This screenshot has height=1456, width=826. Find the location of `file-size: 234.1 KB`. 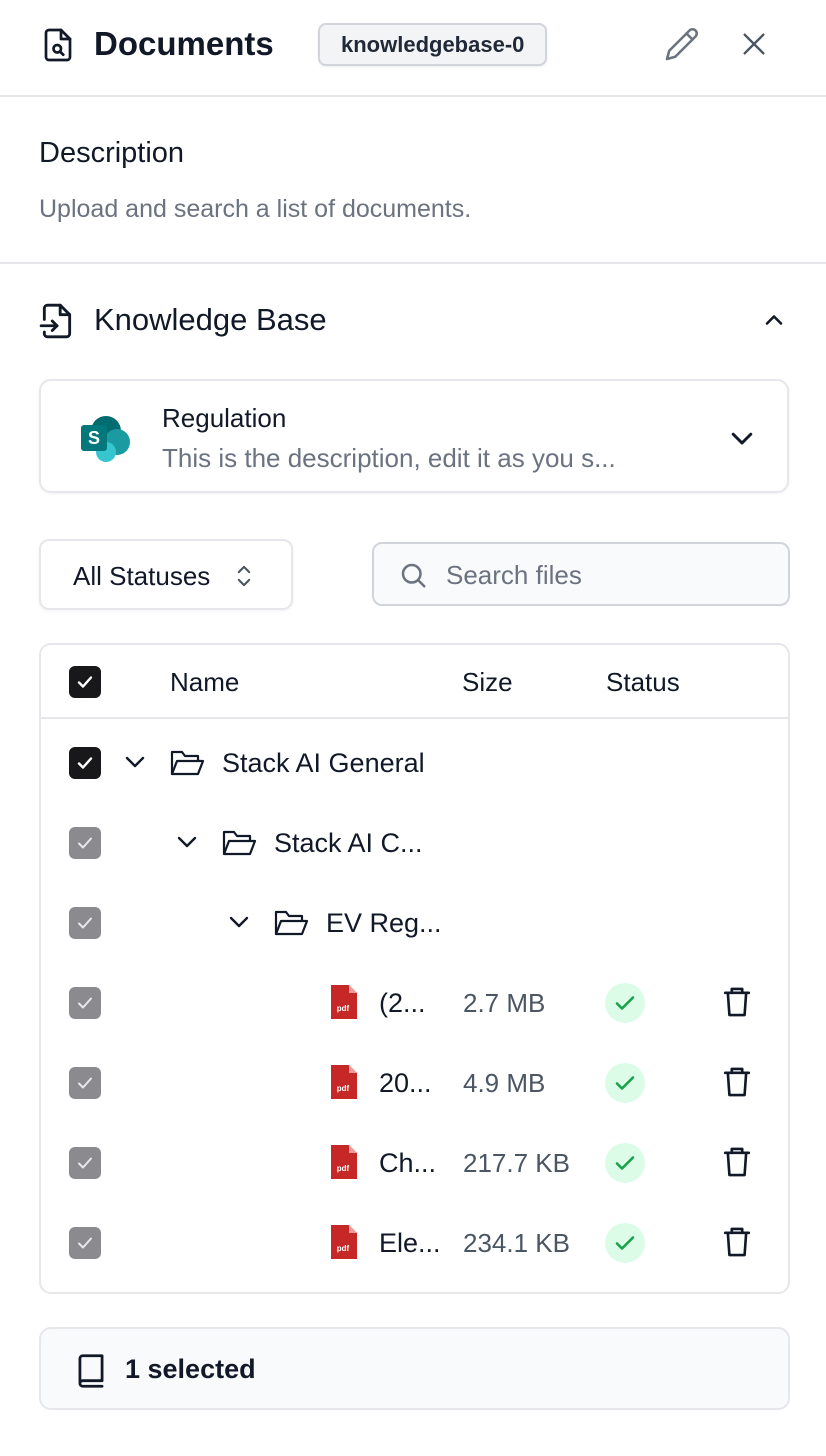

file-size: 234.1 KB is located at coordinates (516, 1243).